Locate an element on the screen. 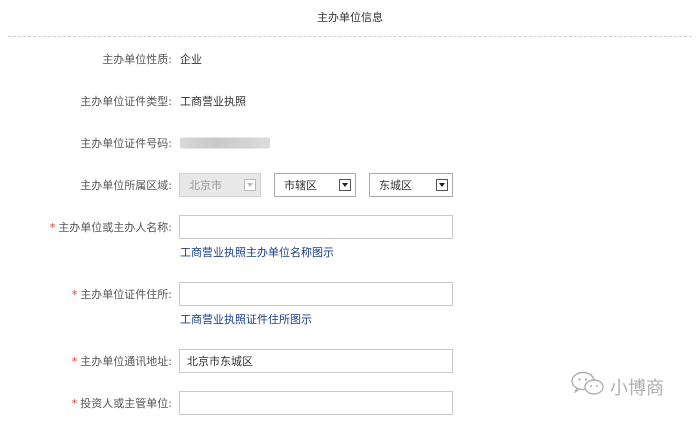 This screenshot has height=422, width=700. org-name-label-text: 主办单位或主办人名称: is located at coordinates (115, 227).